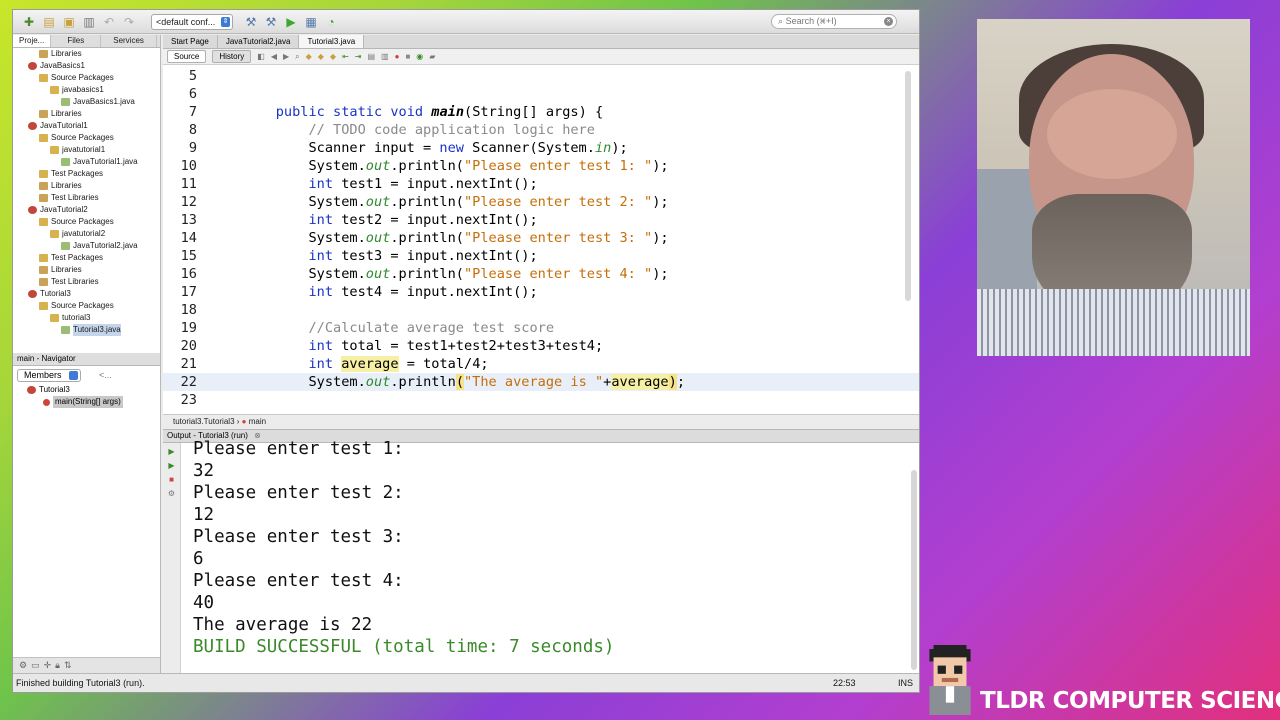 This screenshot has height=720, width=1280. I want to click on code-line: 8 // TODO code application logic here, so click(541, 130).